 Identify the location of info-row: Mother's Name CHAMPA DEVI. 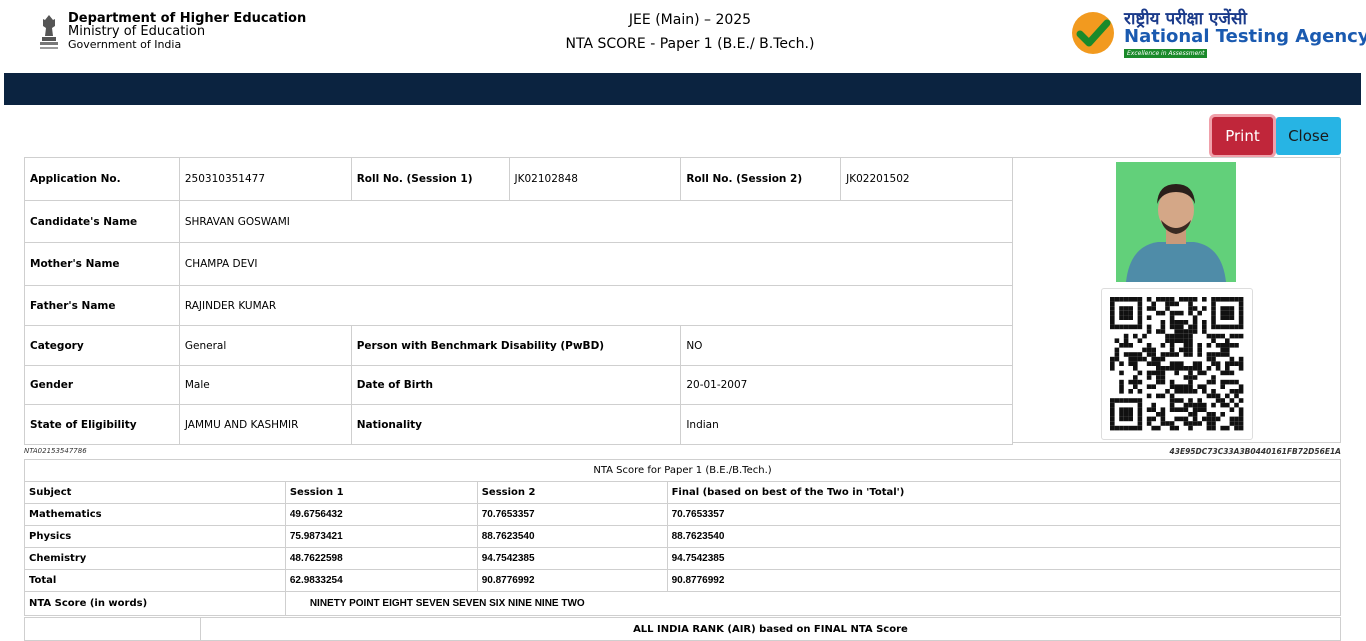
(519, 264).